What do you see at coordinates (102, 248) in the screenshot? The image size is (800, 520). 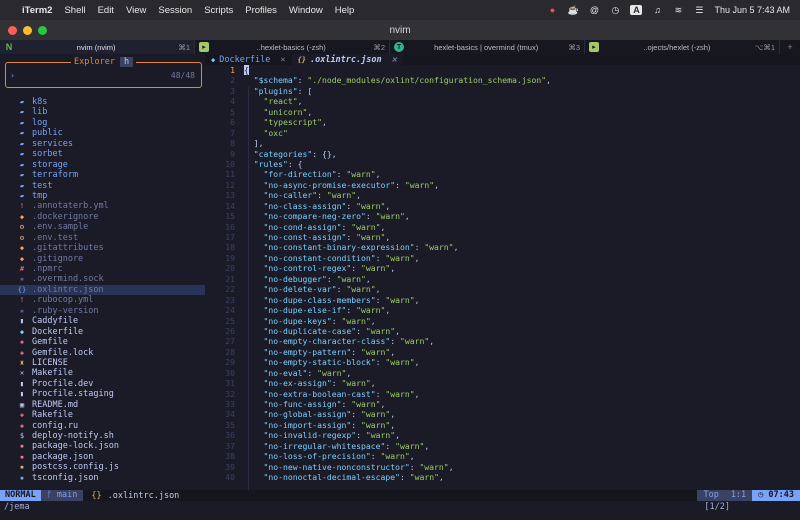 I see `file-list-item: ◆ .gitattributes` at bounding box center [102, 248].